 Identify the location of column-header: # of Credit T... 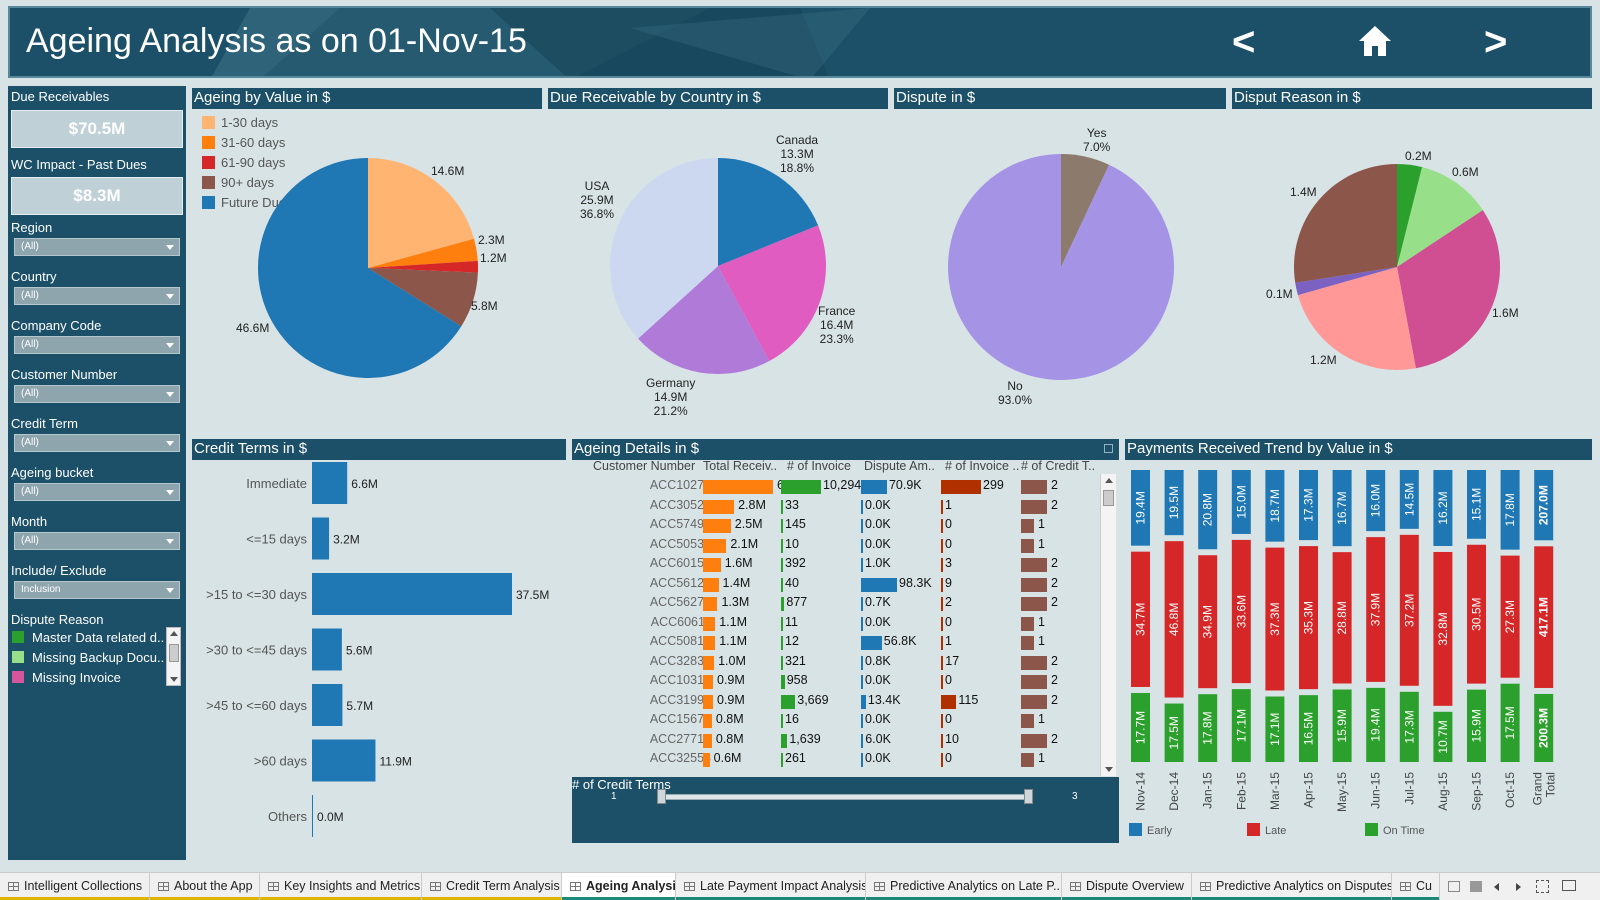
(1058, 466).